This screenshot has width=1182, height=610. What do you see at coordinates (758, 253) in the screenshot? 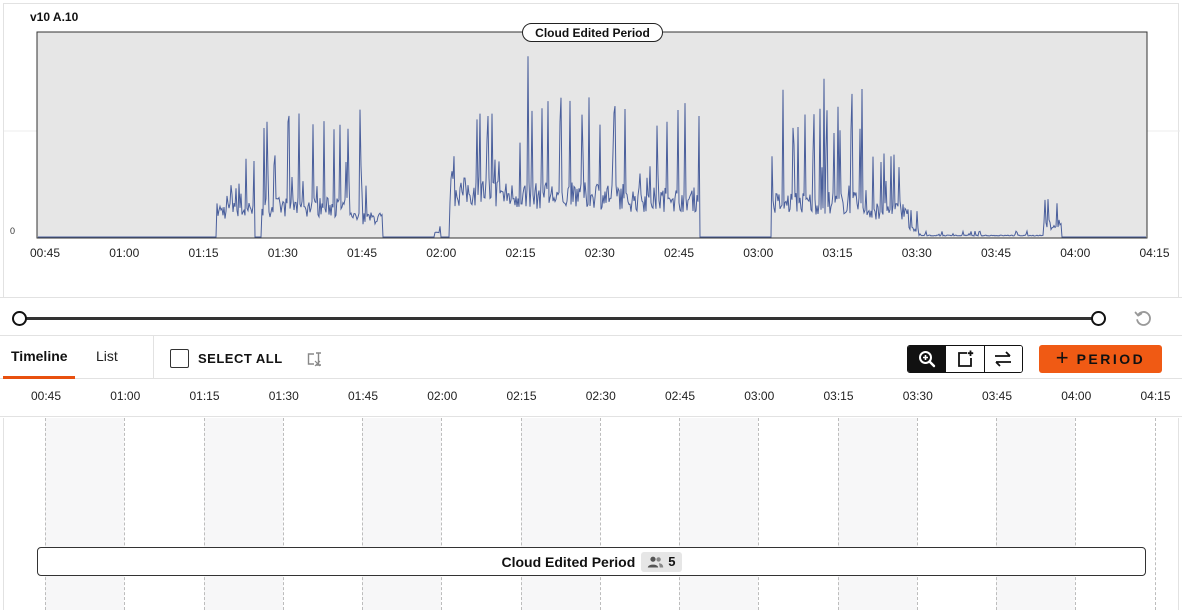
I see `chart-time-tick-label: 03:00` at bounding box center [758, 253].